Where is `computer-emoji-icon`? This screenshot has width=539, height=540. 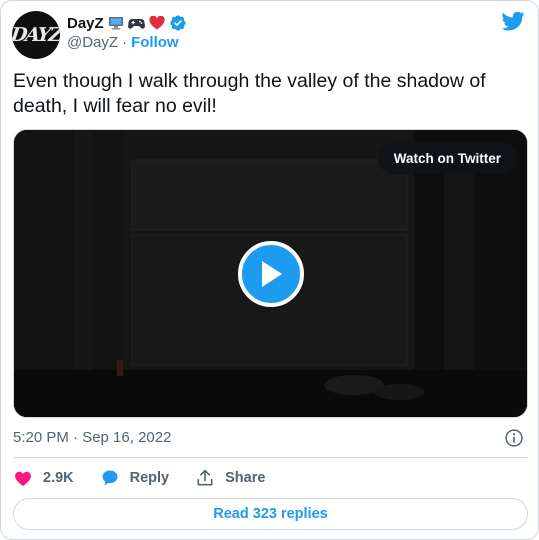 computer-emoji-icon is located at coordinates (116, 23).